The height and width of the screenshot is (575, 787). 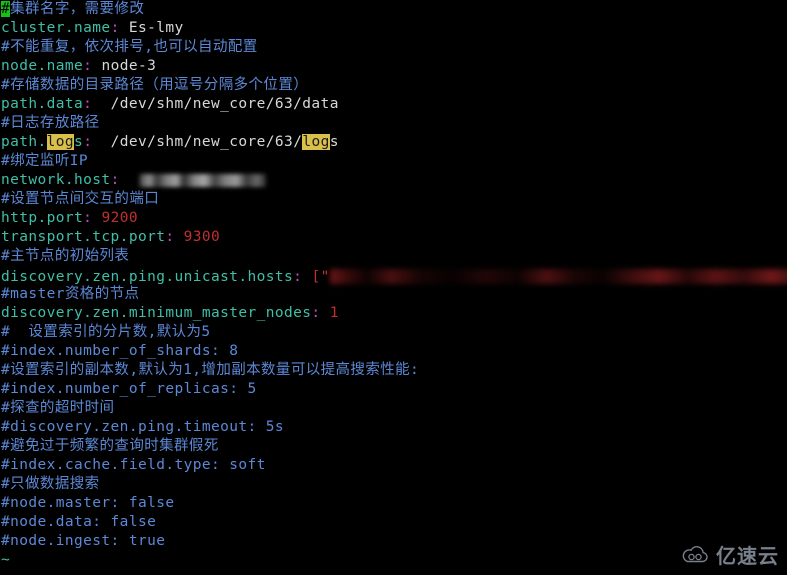 I want to click on setting-value-prefix: /dev/shm/new_core/63/, so click(x=206, y=142).